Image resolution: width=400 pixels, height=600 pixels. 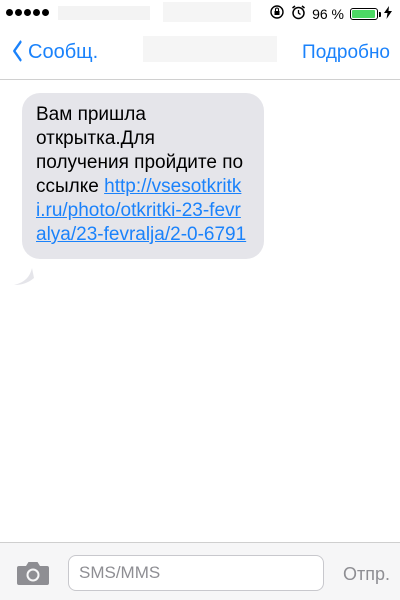 I want to click on battery-fill, so click(x=364, y=13).